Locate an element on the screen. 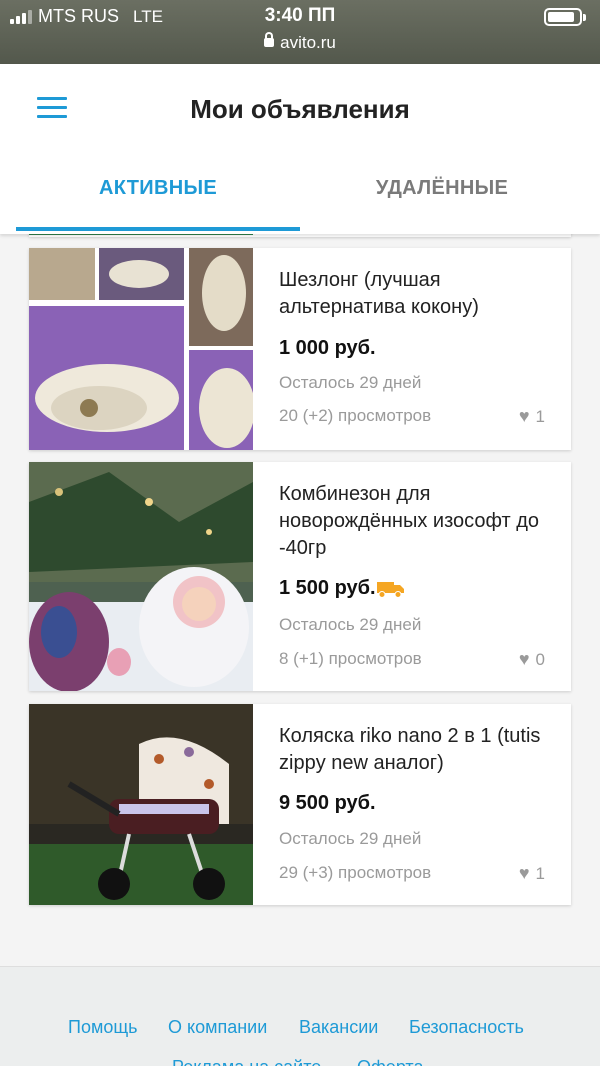 This screenshot has width=600, height=1066. footer-link-safety: Безопасность is located at coordinates (466, 1027).